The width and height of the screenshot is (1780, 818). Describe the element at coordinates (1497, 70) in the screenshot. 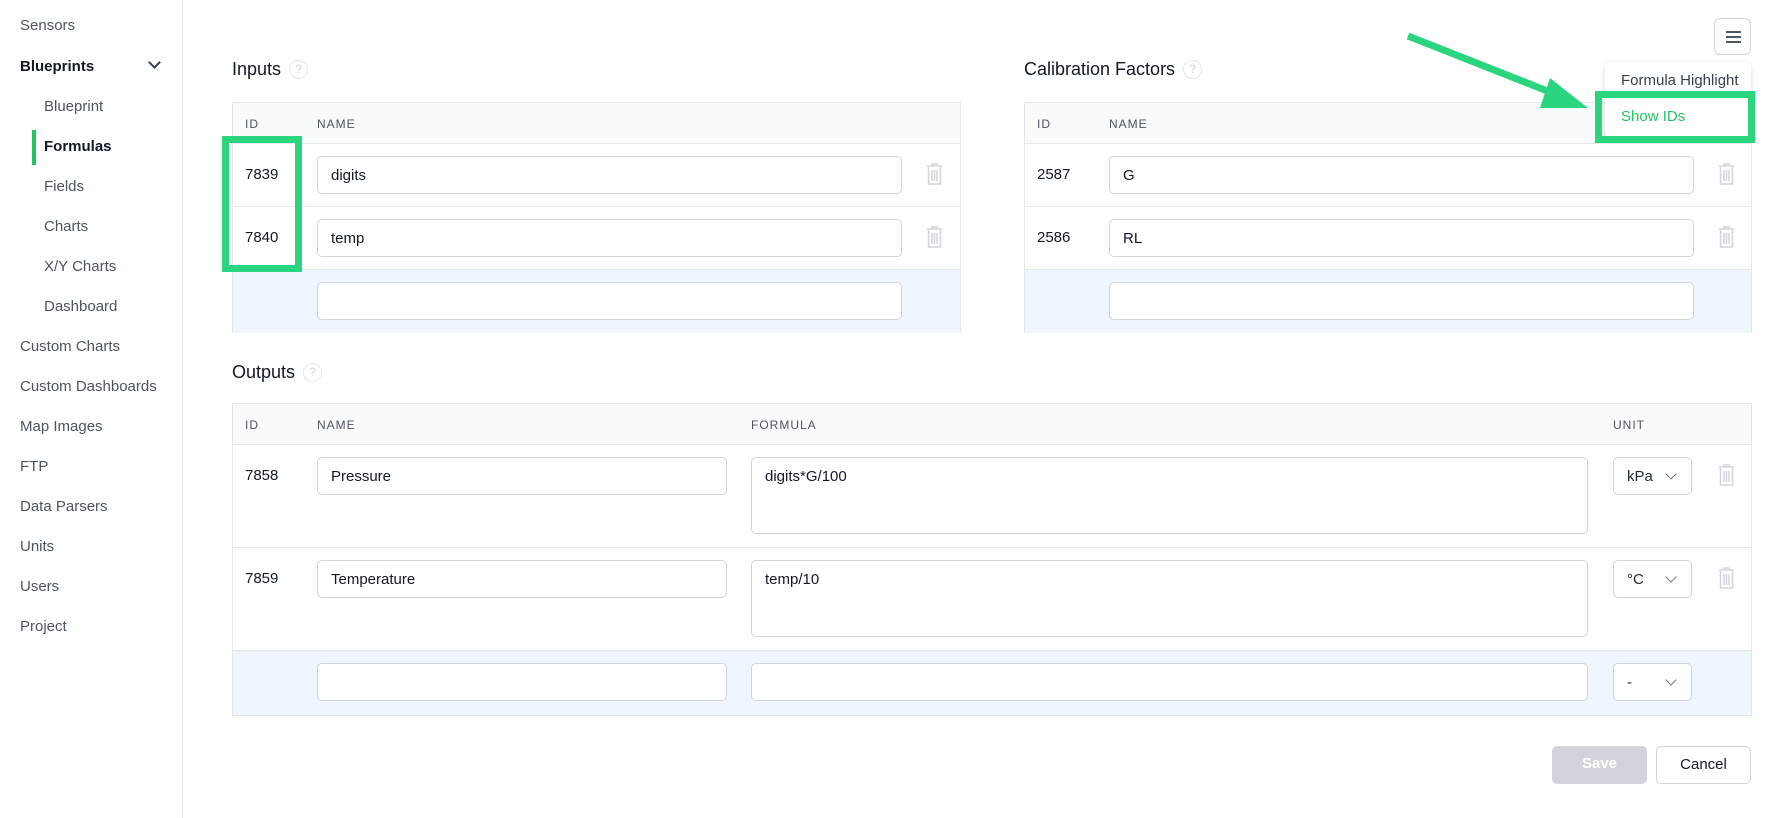

I see `arrow-annotation` at that location.